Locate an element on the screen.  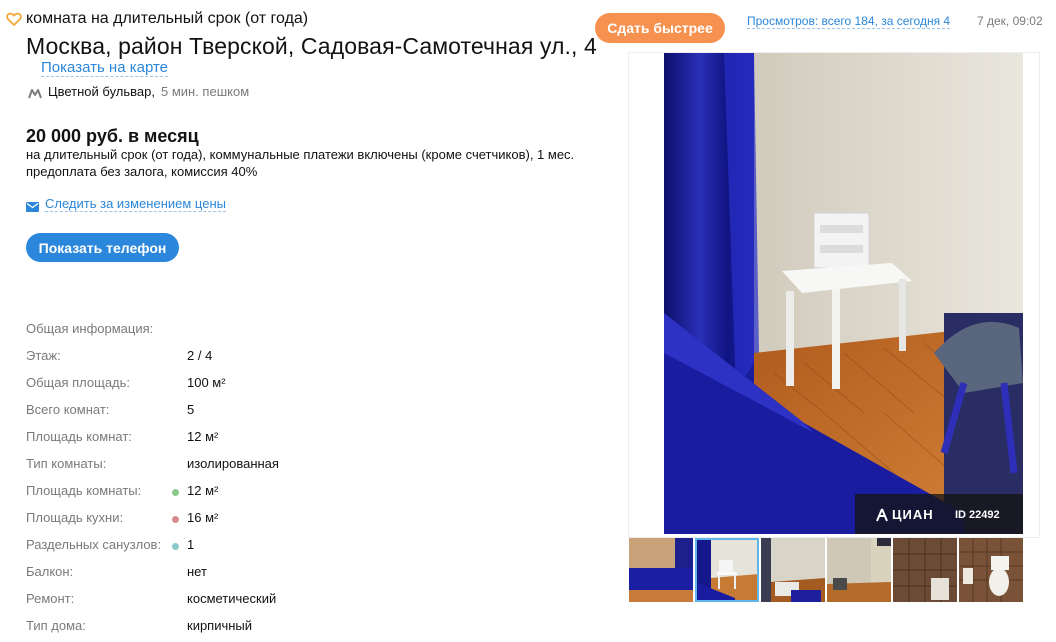
spec-row: Тип дома: кирпичный is located at coordinates (306, 628).